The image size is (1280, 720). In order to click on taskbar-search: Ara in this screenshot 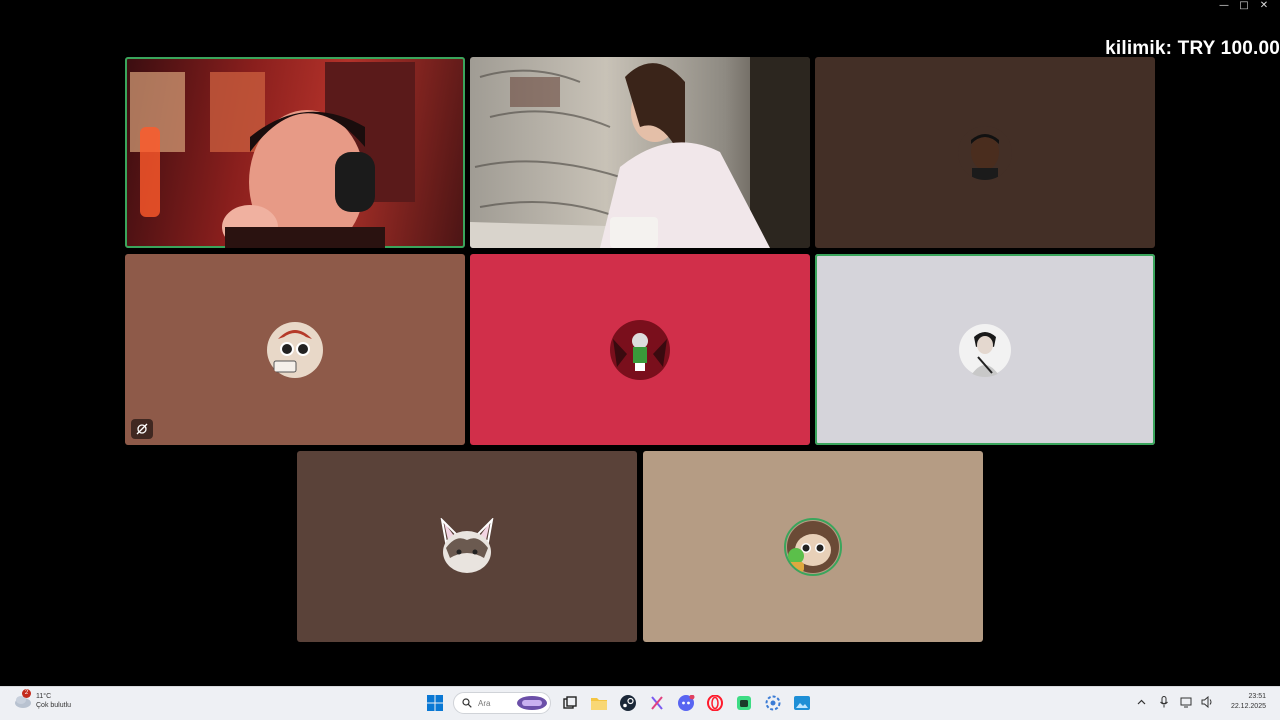, I will do `click(502, 703)`.